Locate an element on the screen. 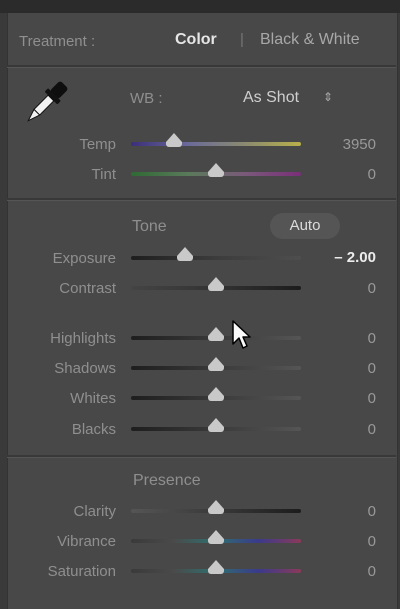 This screenshot has height=609, width=400. presence-section-title: Presence is located at coordinates (167, 480).